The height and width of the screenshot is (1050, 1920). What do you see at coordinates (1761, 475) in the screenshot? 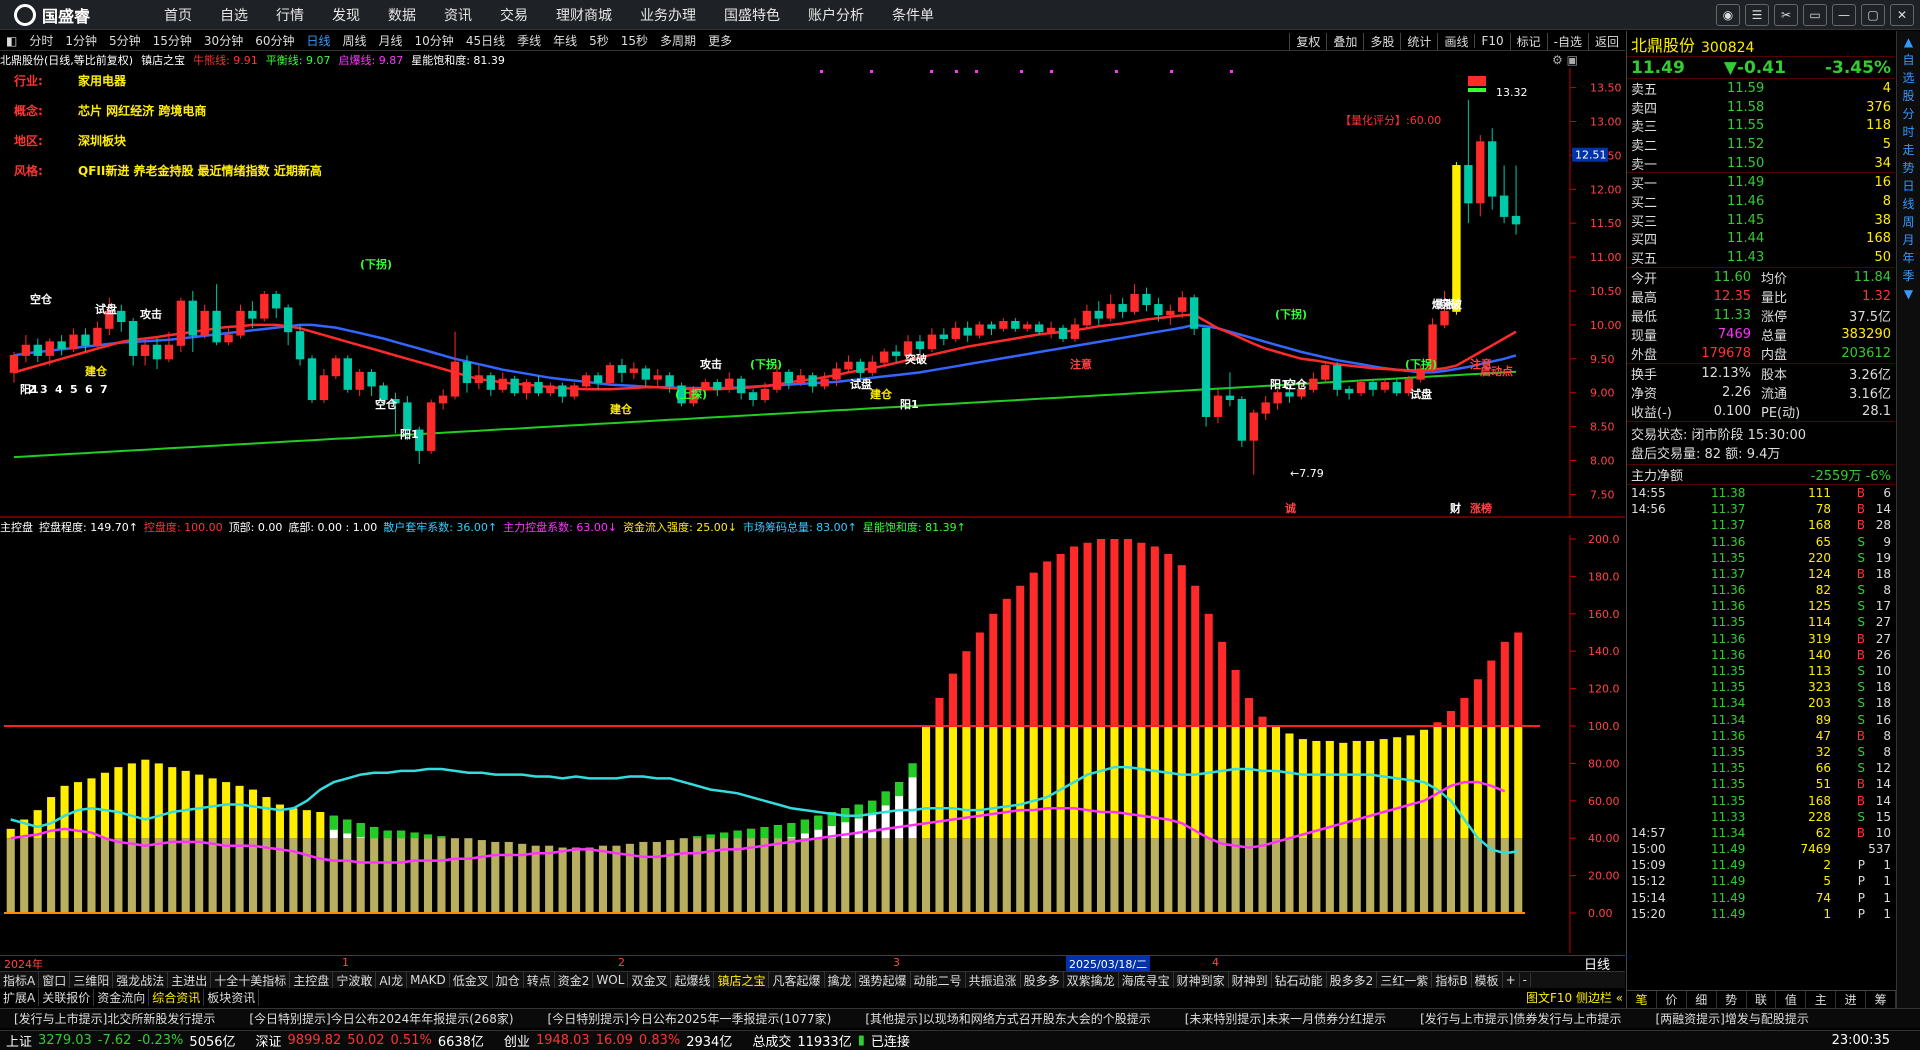
I see `main-flow: 主力净额 -2559万 -6%` at bounding box center [1761, 475].